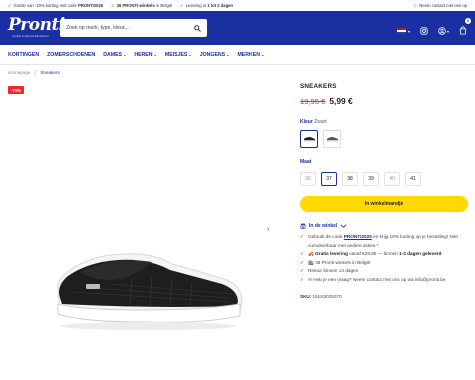  What do you see at coordinates (443, 5) in the screenshot?
I see `contact-link-label: Neem contact met ons op` at bounding box center [443, 5].